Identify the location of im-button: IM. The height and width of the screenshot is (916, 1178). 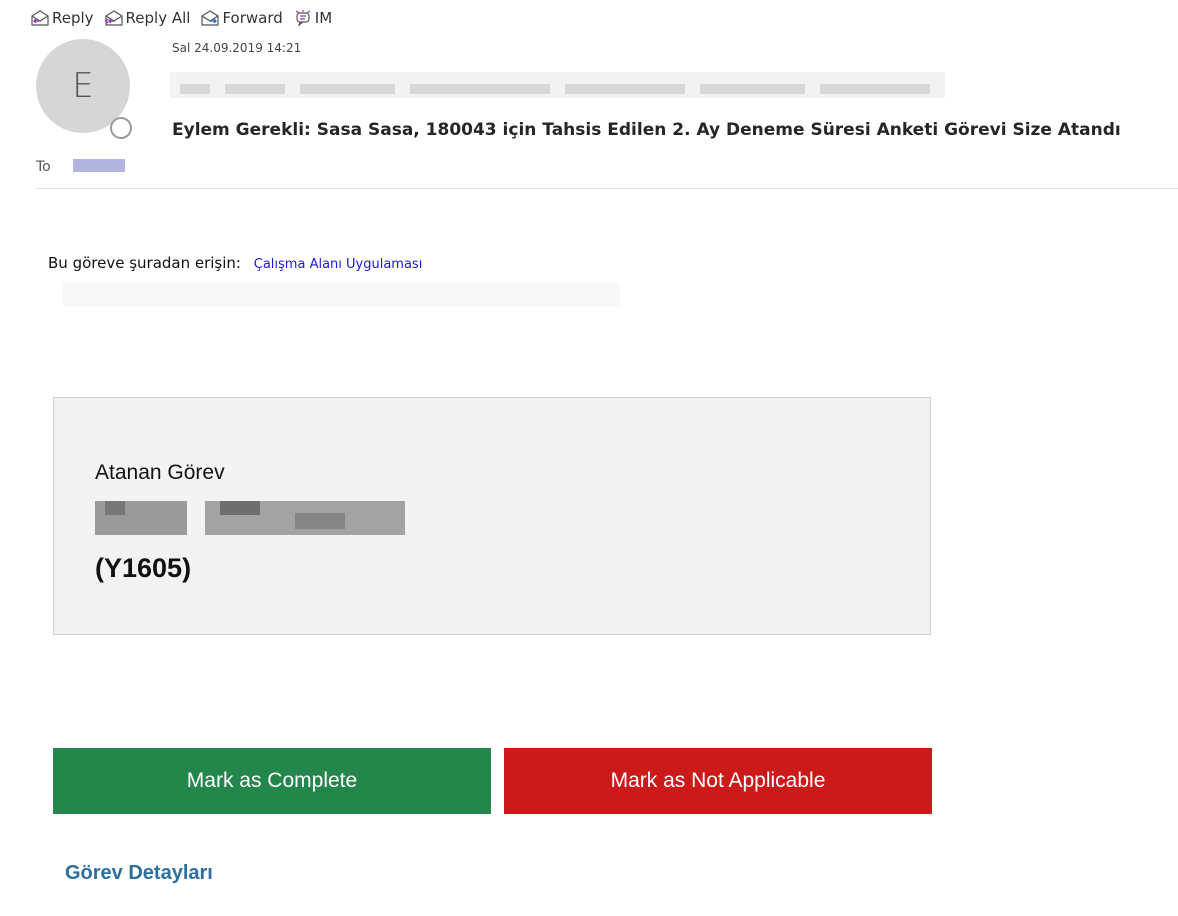
(312, 18).